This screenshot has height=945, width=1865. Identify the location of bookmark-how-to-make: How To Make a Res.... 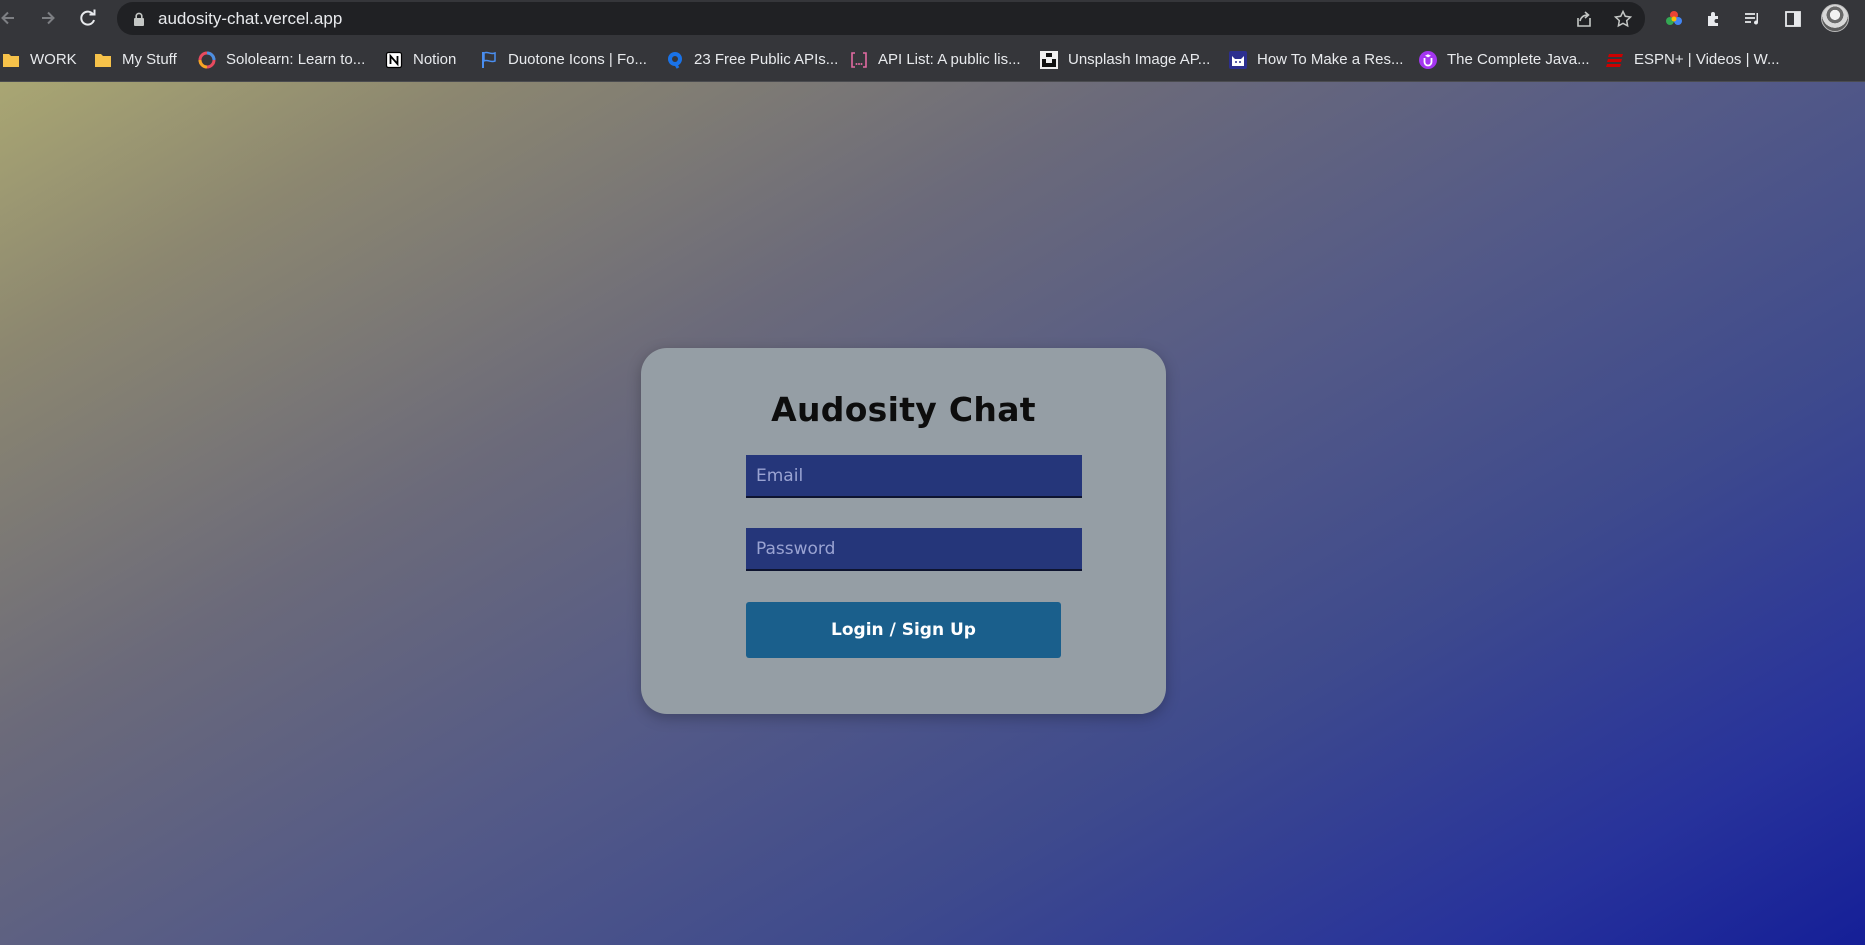
(1316, 60).